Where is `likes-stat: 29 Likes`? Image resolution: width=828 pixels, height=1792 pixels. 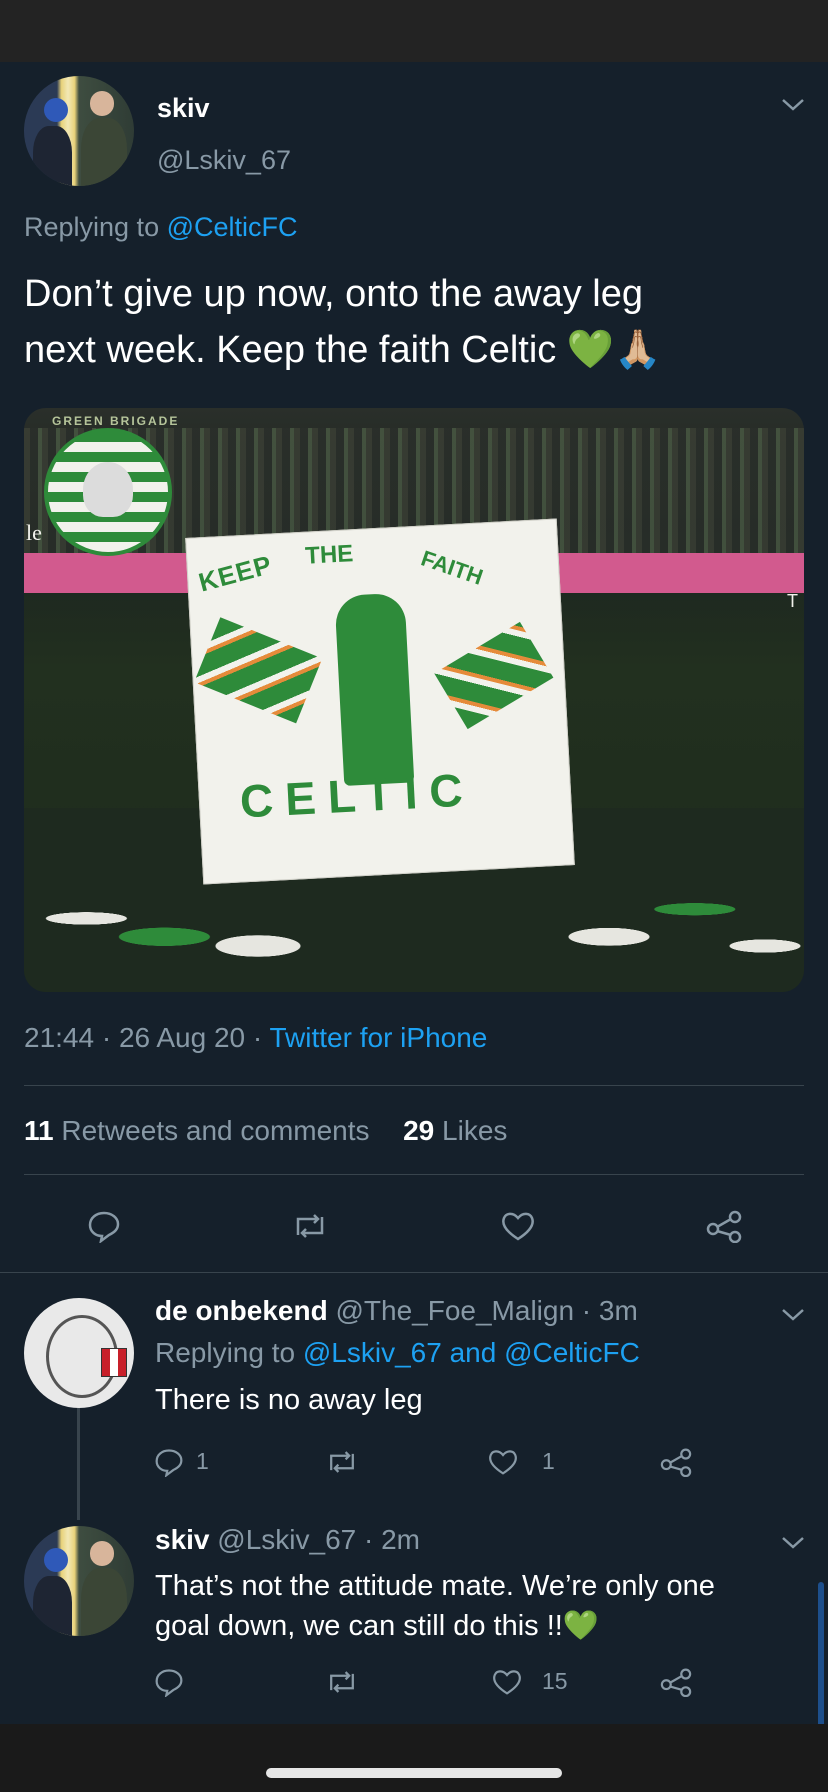 likes-stat: 29 Likes is located at coordinates (455, 1130).